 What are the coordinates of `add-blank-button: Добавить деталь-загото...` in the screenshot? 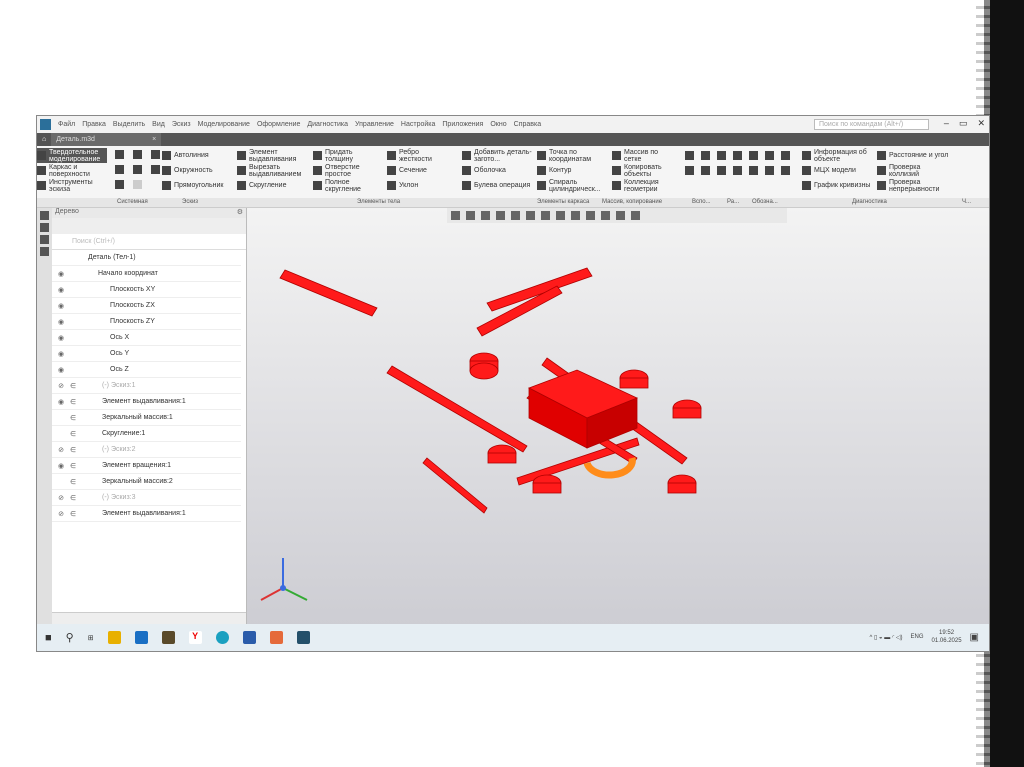 It's located at (498, 155).